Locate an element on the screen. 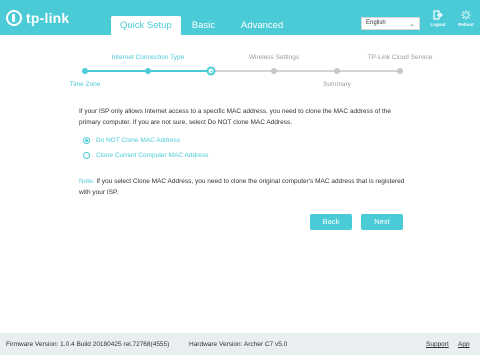 This screenshot has width=480, height=355. tplink-logo: tp-link is located at coordinates (37, 18).